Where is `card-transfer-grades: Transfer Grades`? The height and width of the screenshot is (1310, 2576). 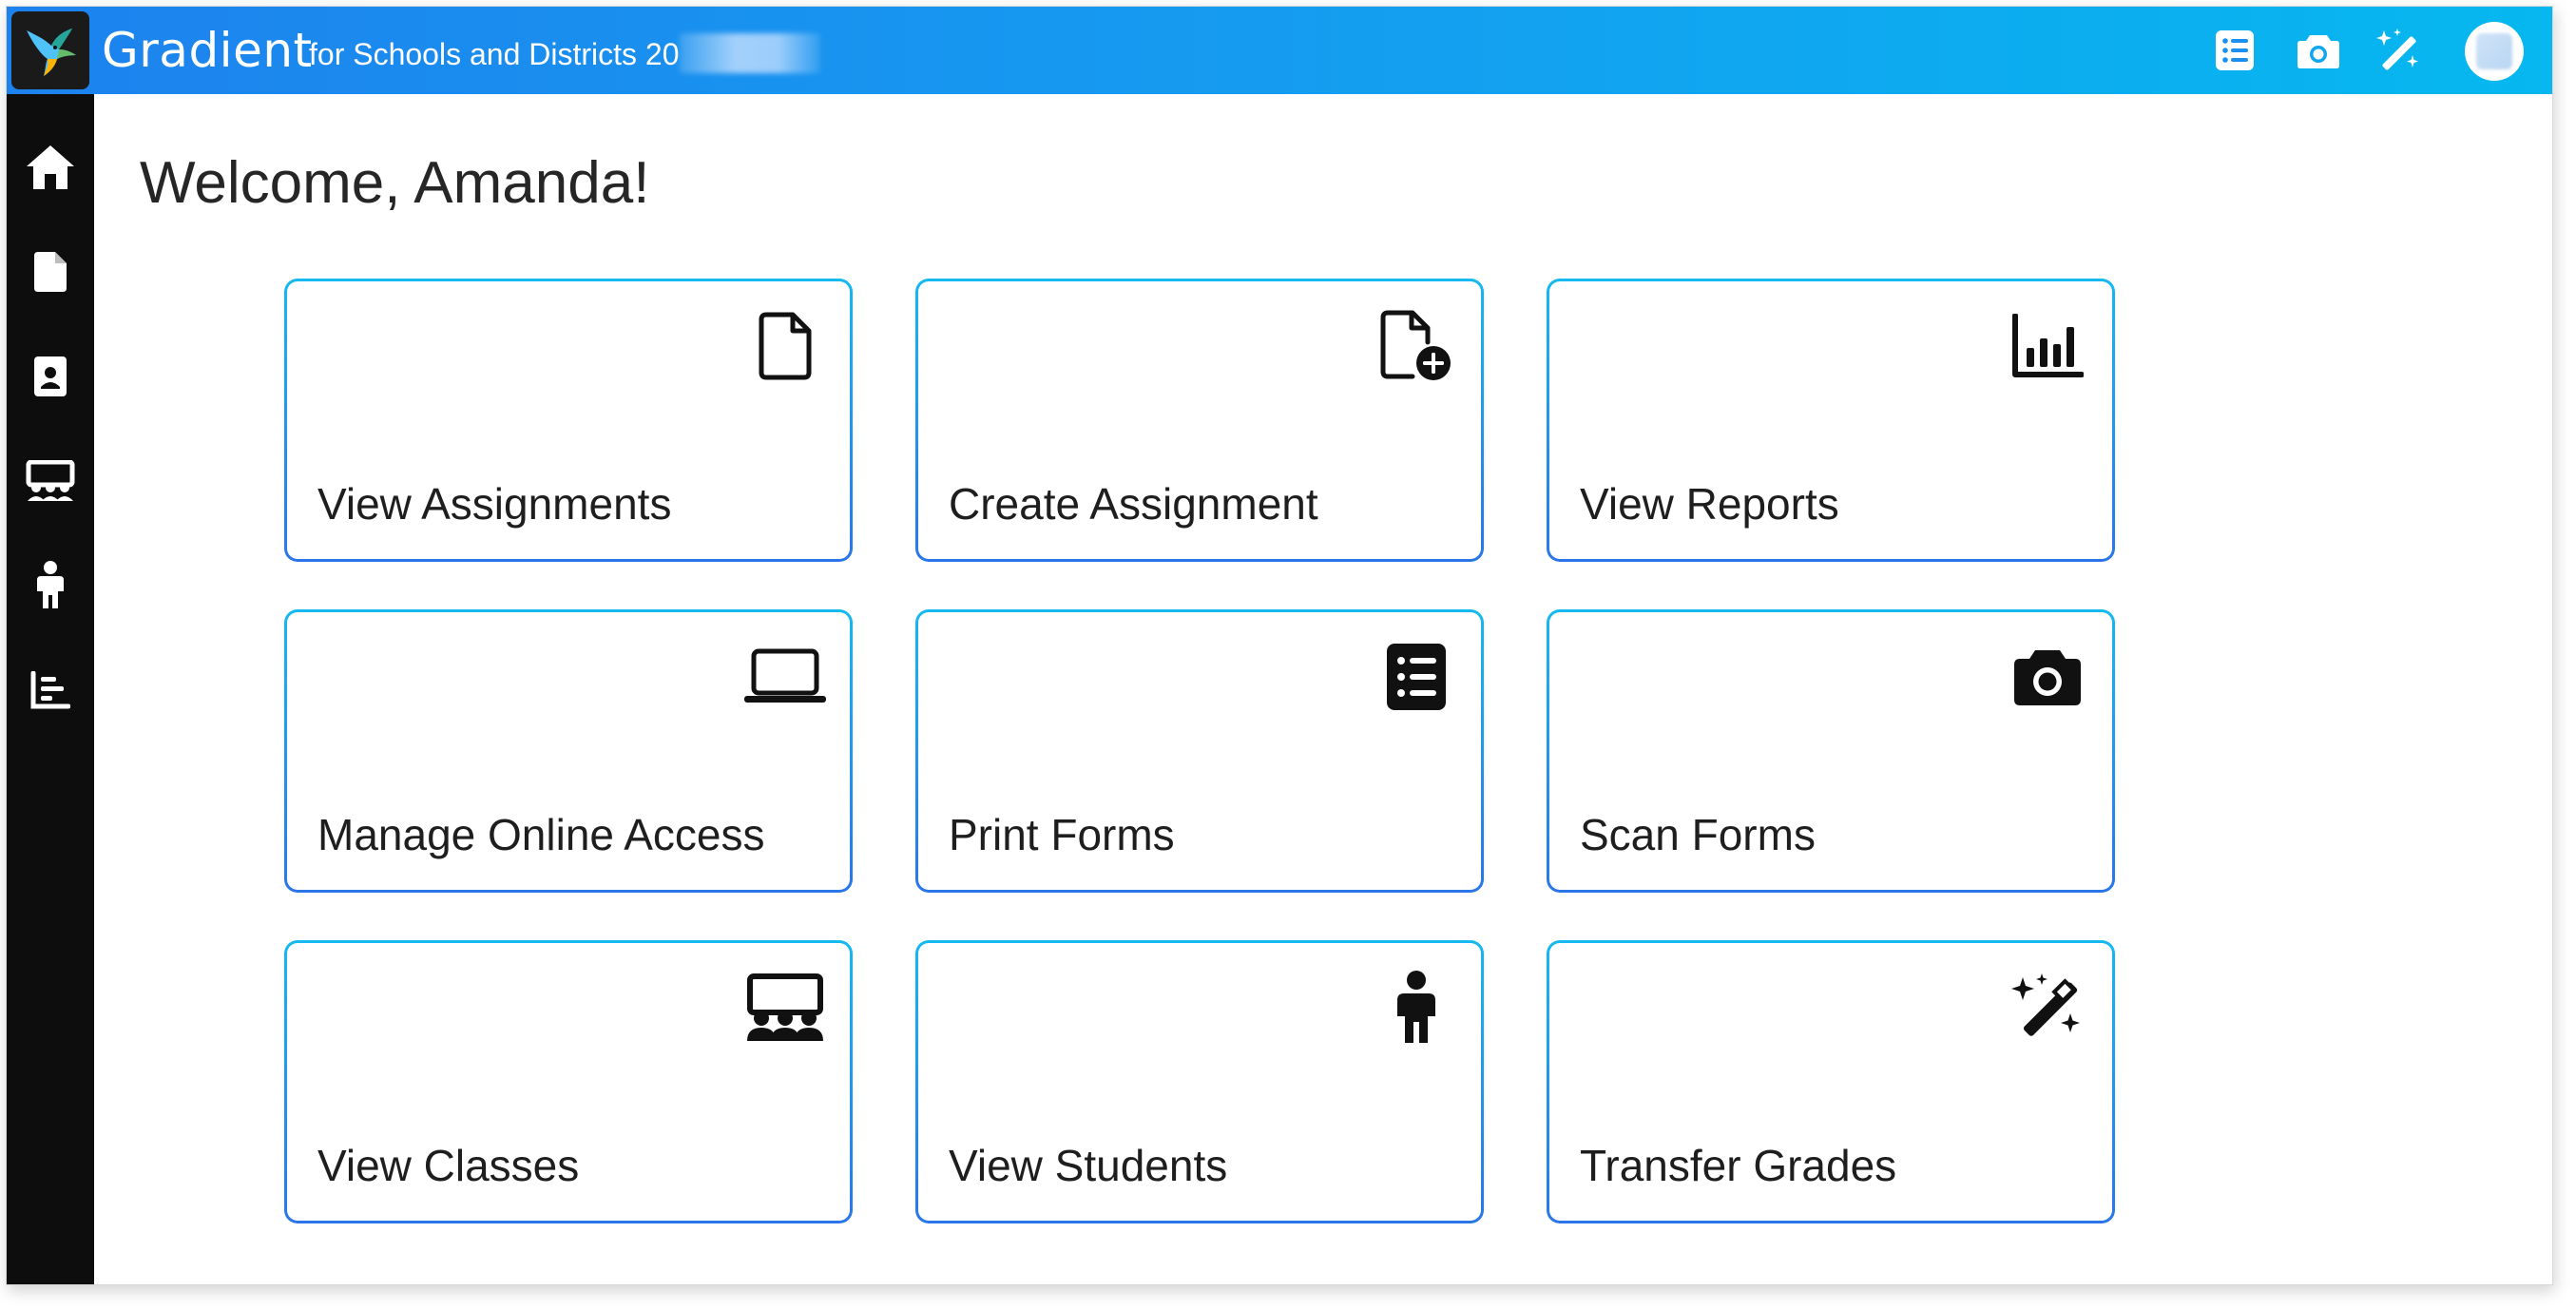 card-transfer-grades: Transfer Grades is located at coordinates (1831, 1081).